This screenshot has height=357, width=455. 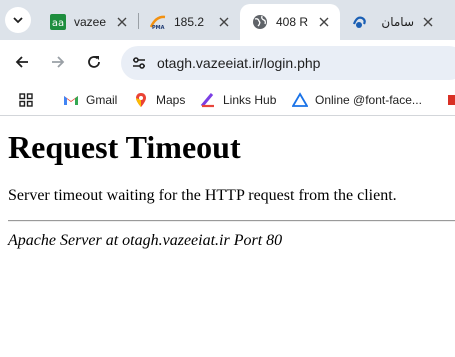 I want to click on maps-icon, so click(x=141, y=100).